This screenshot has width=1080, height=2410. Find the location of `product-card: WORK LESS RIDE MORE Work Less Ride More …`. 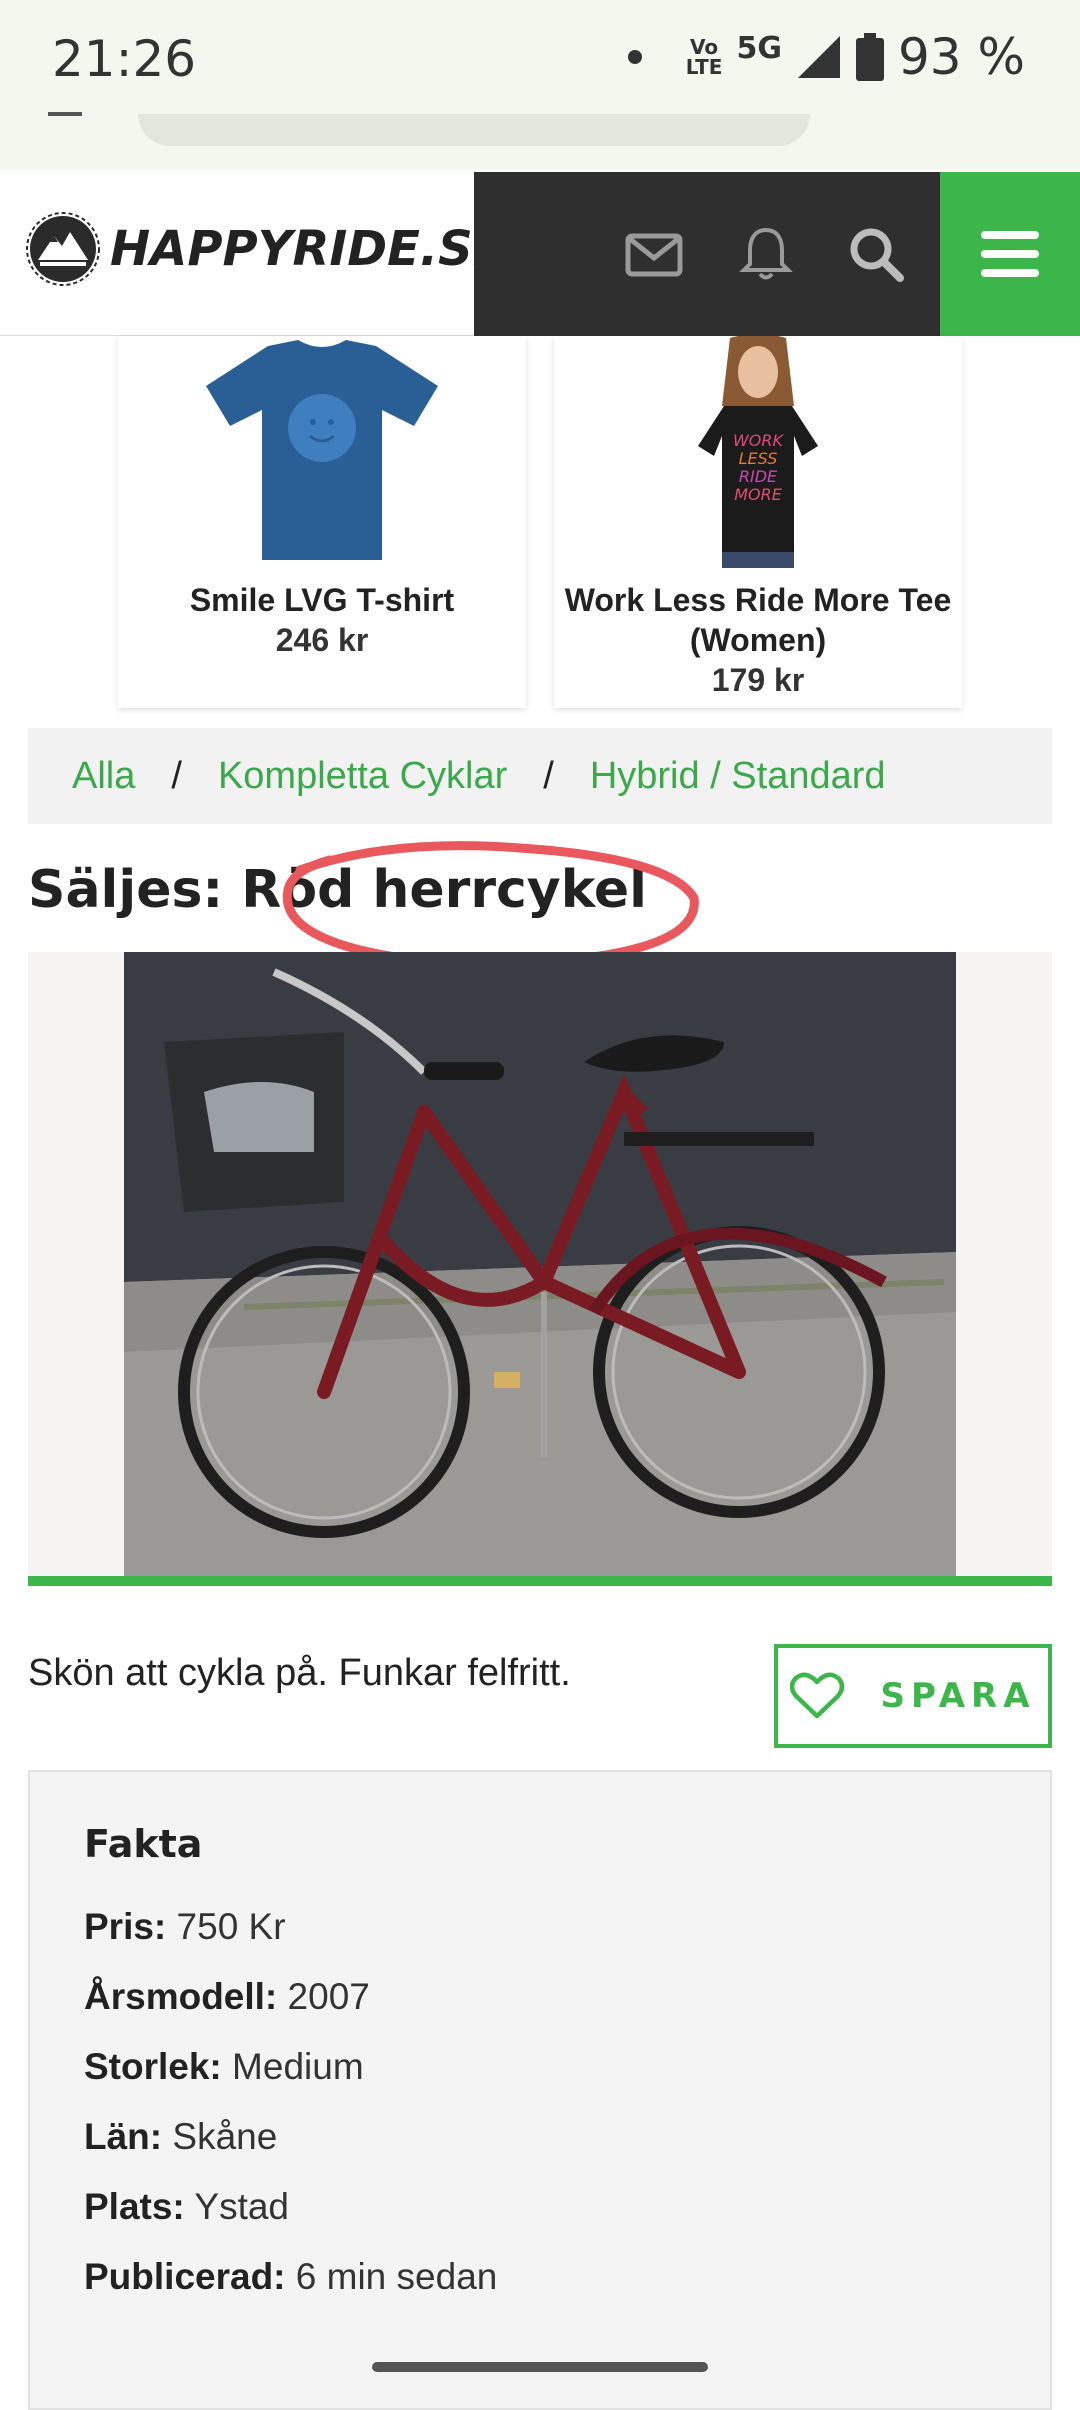

product-card: WORK LESS RIDE MORE Work Less Ride More … is located at coordinates (758, 522).